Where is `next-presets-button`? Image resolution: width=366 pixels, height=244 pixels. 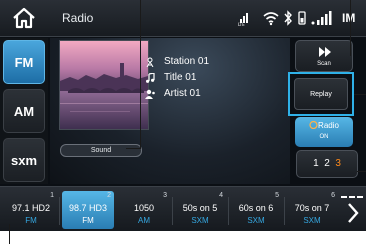
next-presets-button is located at coordinates (353, 209).